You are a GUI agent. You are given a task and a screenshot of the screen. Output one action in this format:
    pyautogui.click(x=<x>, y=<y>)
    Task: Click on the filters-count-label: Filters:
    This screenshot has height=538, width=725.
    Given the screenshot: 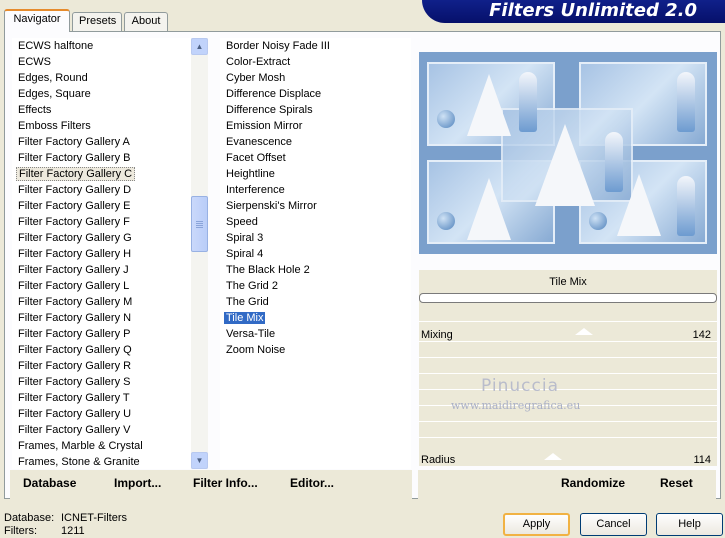 What is the action you would take?
    pyautogui.click(x=20, y=531)
    